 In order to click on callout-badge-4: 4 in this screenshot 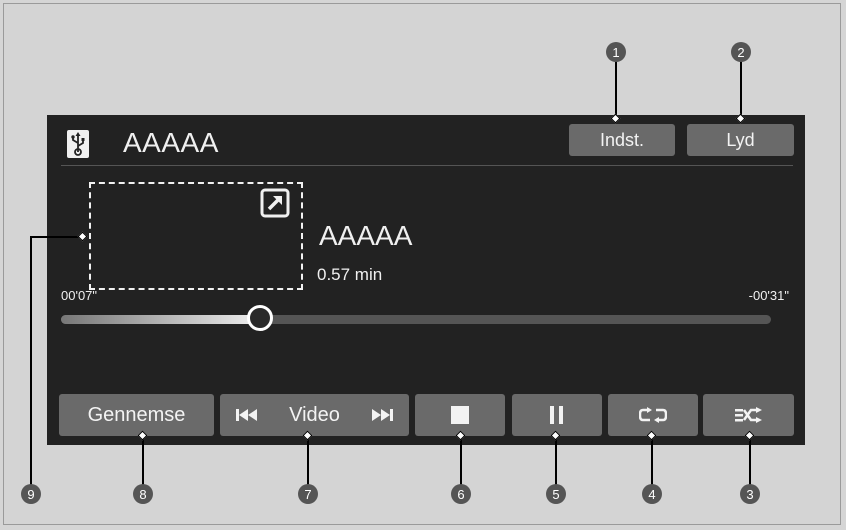, I will do `click(652, 494)`.